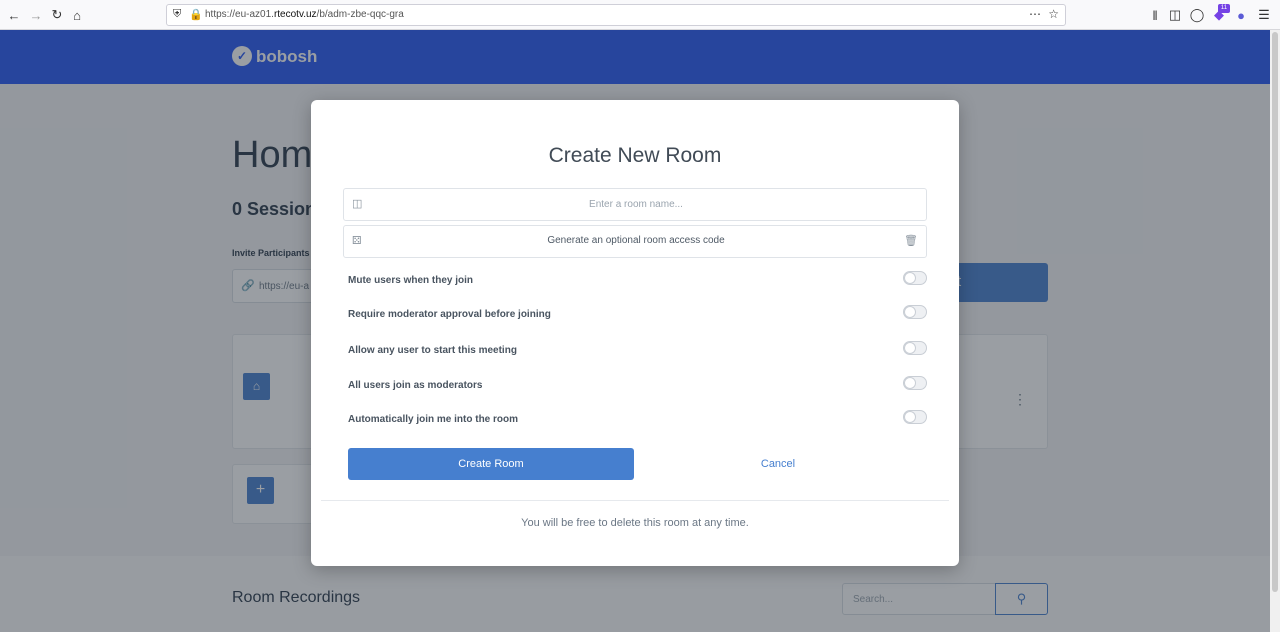 This screenshot has height=632, width=1280. Describe the element at coordinates (14, 15) in the screenshot. I see `back-icon: ←` at that location.